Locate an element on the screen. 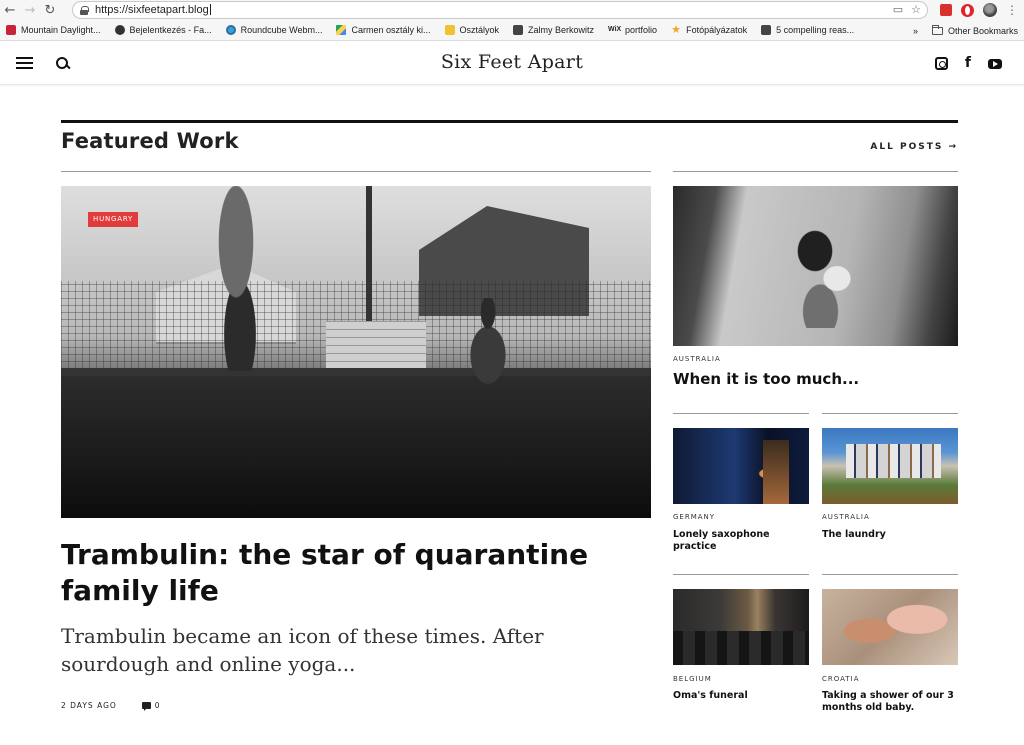  arrow-left-icon: ← is located at coordinates (10, 10).